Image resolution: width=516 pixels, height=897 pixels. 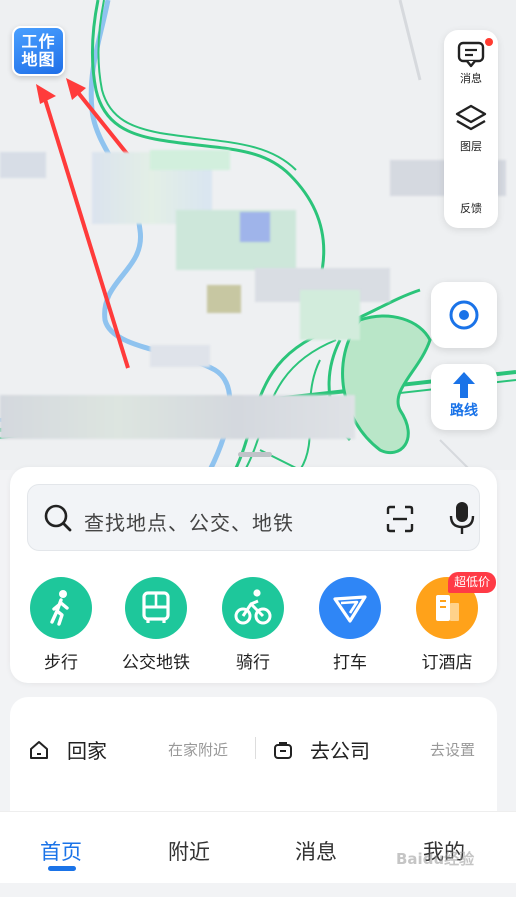 What do you see at coordinates (471, 184) in the screenshot?
I see `feedback-icon` at bounding box center [471, 184].